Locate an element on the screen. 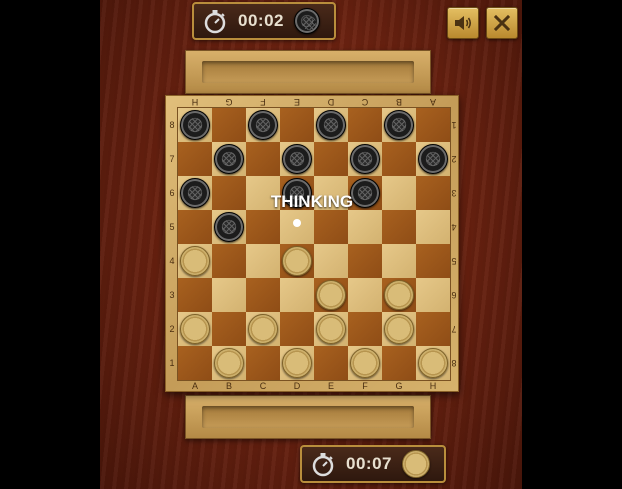 This screenshot has width=622, height=489. square-e2 is located at coordinates (331, 329).